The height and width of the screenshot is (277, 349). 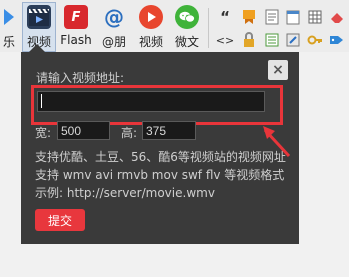 I want to click on close-icon: ×, so click(x=278, y=70).